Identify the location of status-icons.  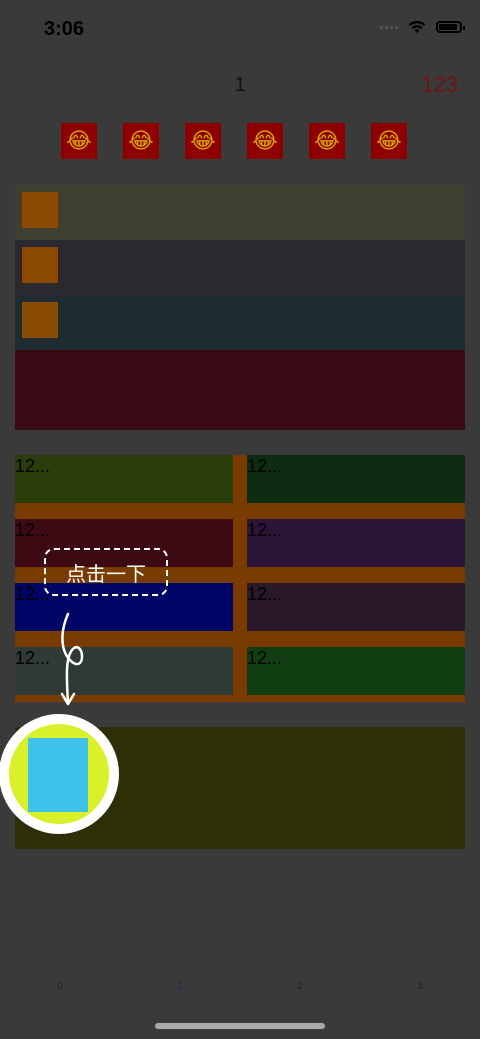
(422, 27).